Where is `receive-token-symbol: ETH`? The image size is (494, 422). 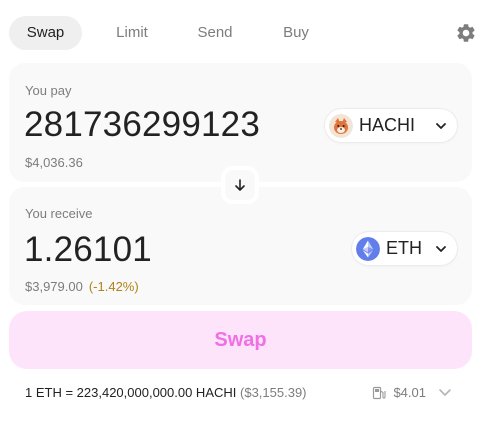 receive-token-symbol: ETH is located at coordinates (404, 248).